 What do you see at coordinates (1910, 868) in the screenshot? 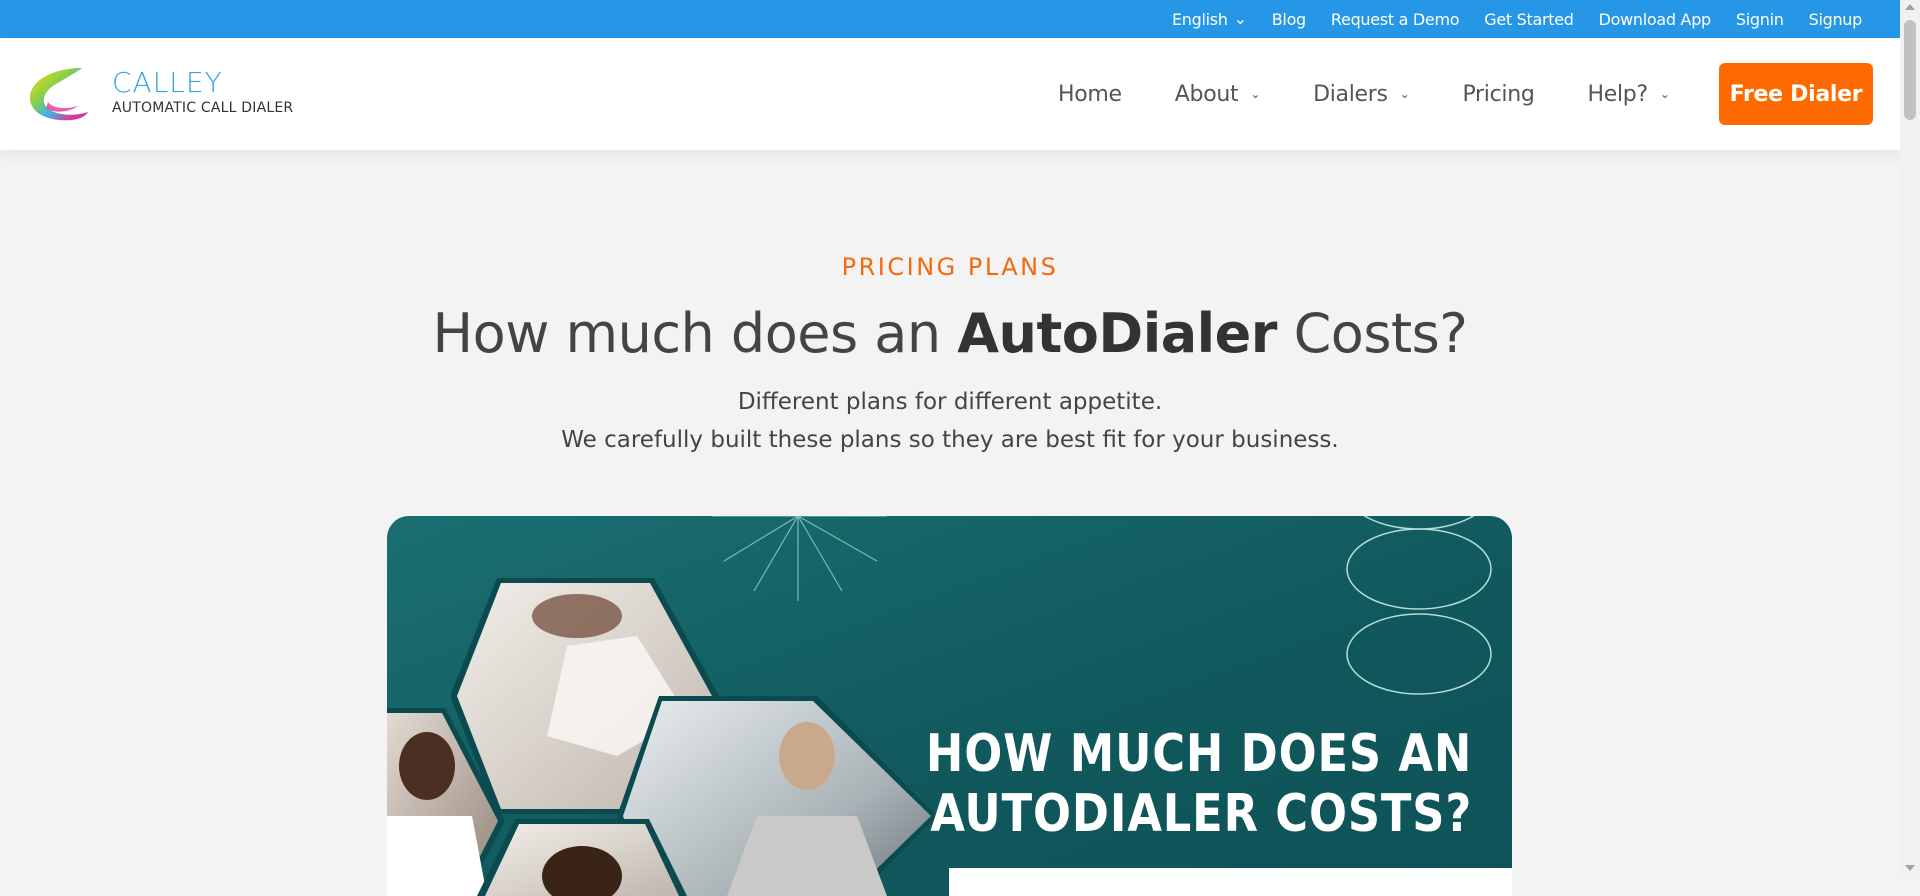
I see `scroll-down-arrow-icon` at bounding box center [1910, 868].